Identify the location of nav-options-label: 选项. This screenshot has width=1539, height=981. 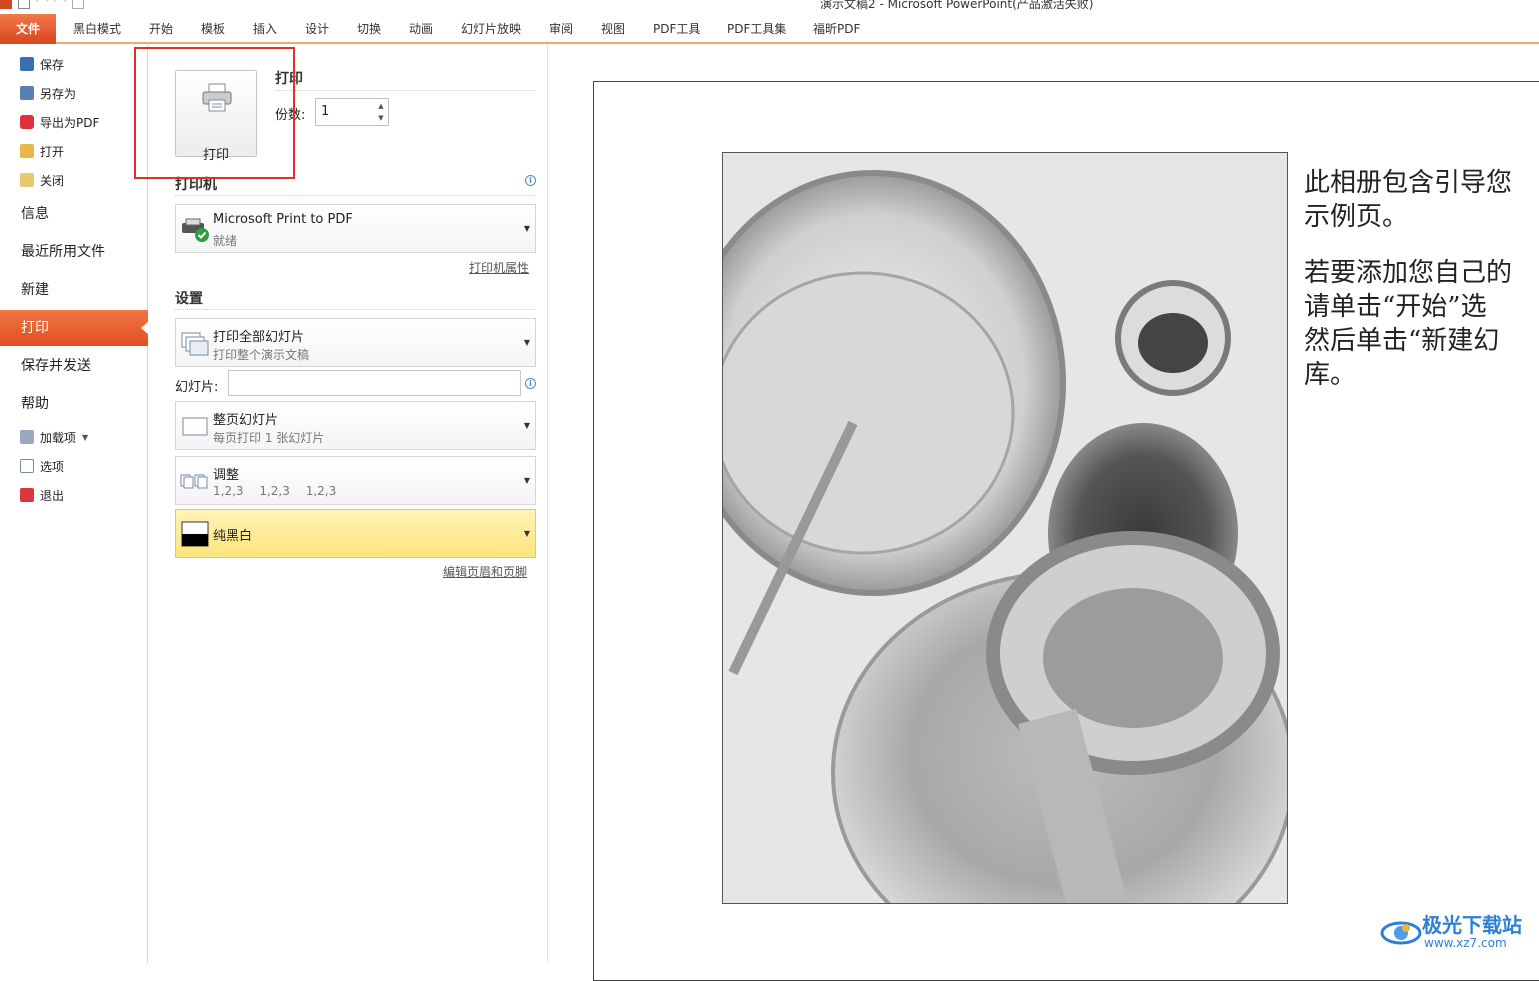
(52, 466).